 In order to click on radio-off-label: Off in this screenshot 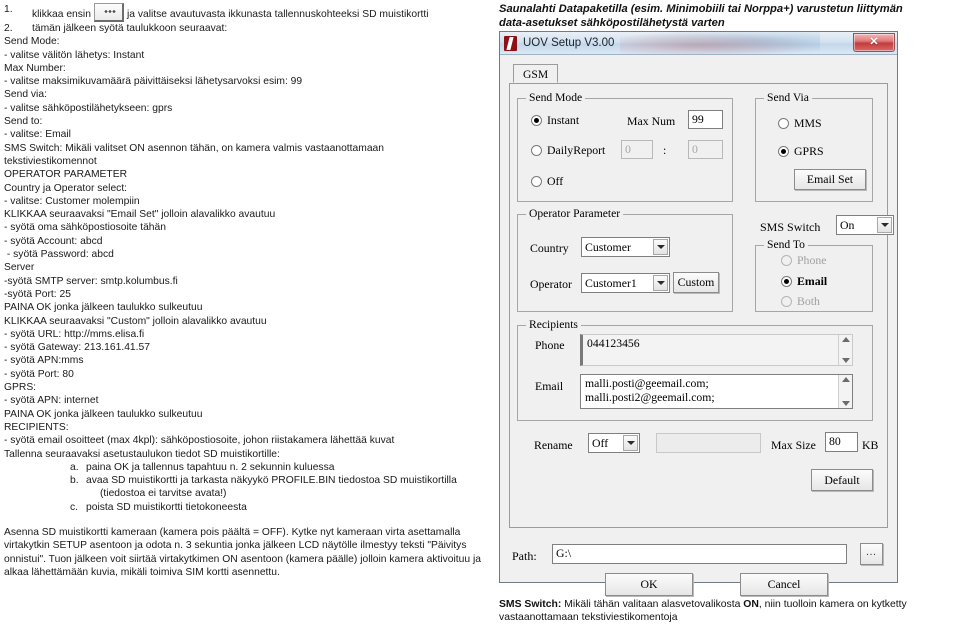, I will do `click(555, 181)`.